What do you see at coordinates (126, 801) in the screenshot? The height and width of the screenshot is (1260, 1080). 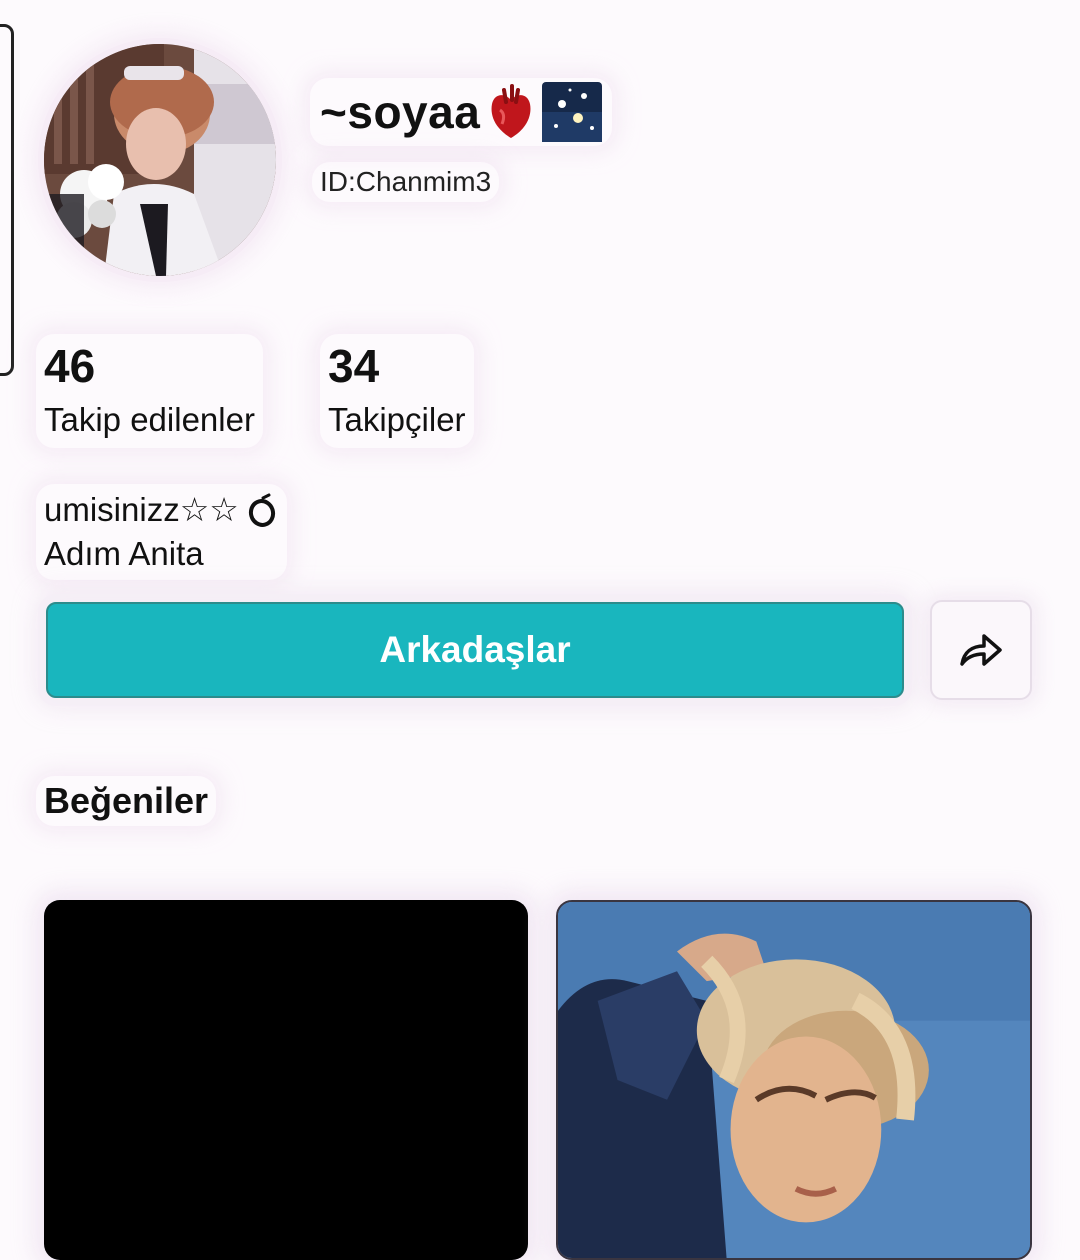 I see `likes-heading: Beğeniler` at bounding box center [126, 801].